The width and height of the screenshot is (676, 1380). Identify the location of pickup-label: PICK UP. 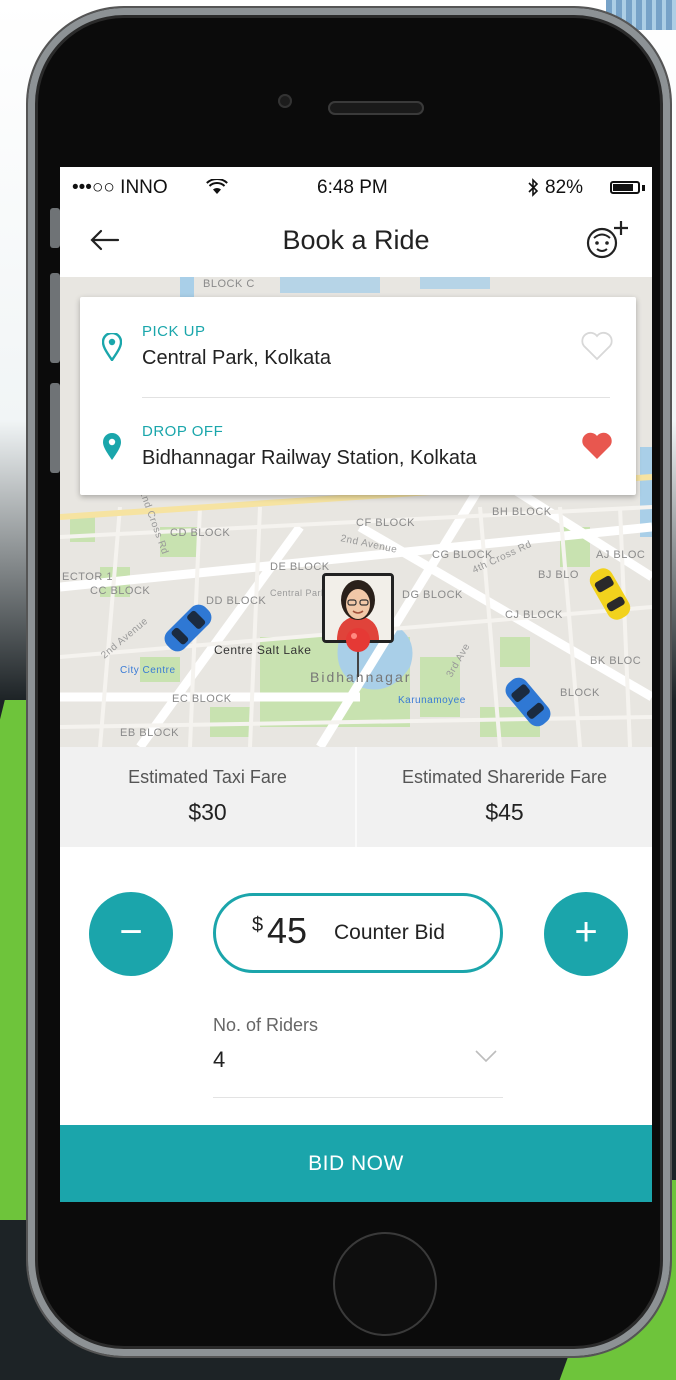
(174, 331).